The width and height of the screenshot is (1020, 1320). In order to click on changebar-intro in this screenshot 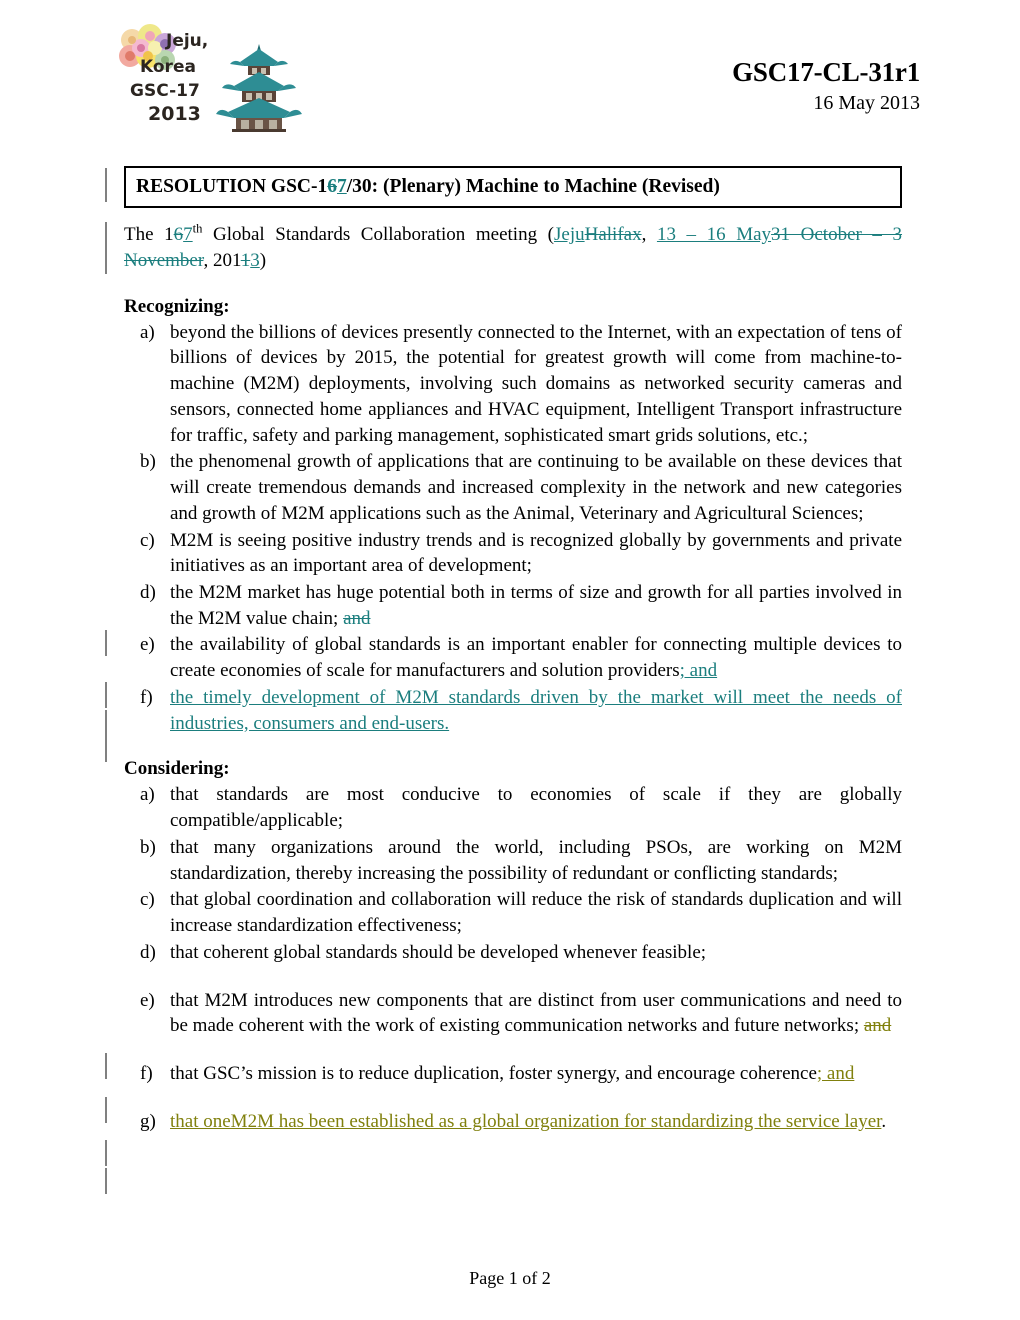, I will do `click(106, 248)`.